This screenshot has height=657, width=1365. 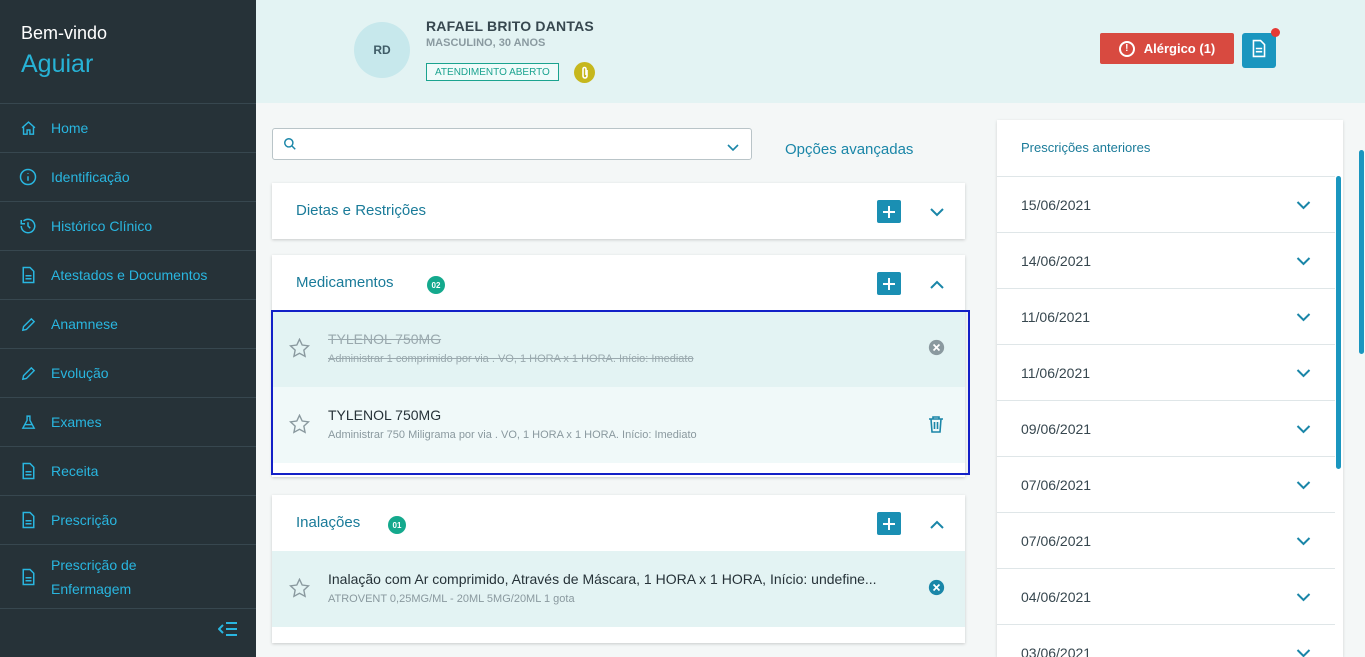 I want to click on add-diet-button, so click(x=889, y=211).